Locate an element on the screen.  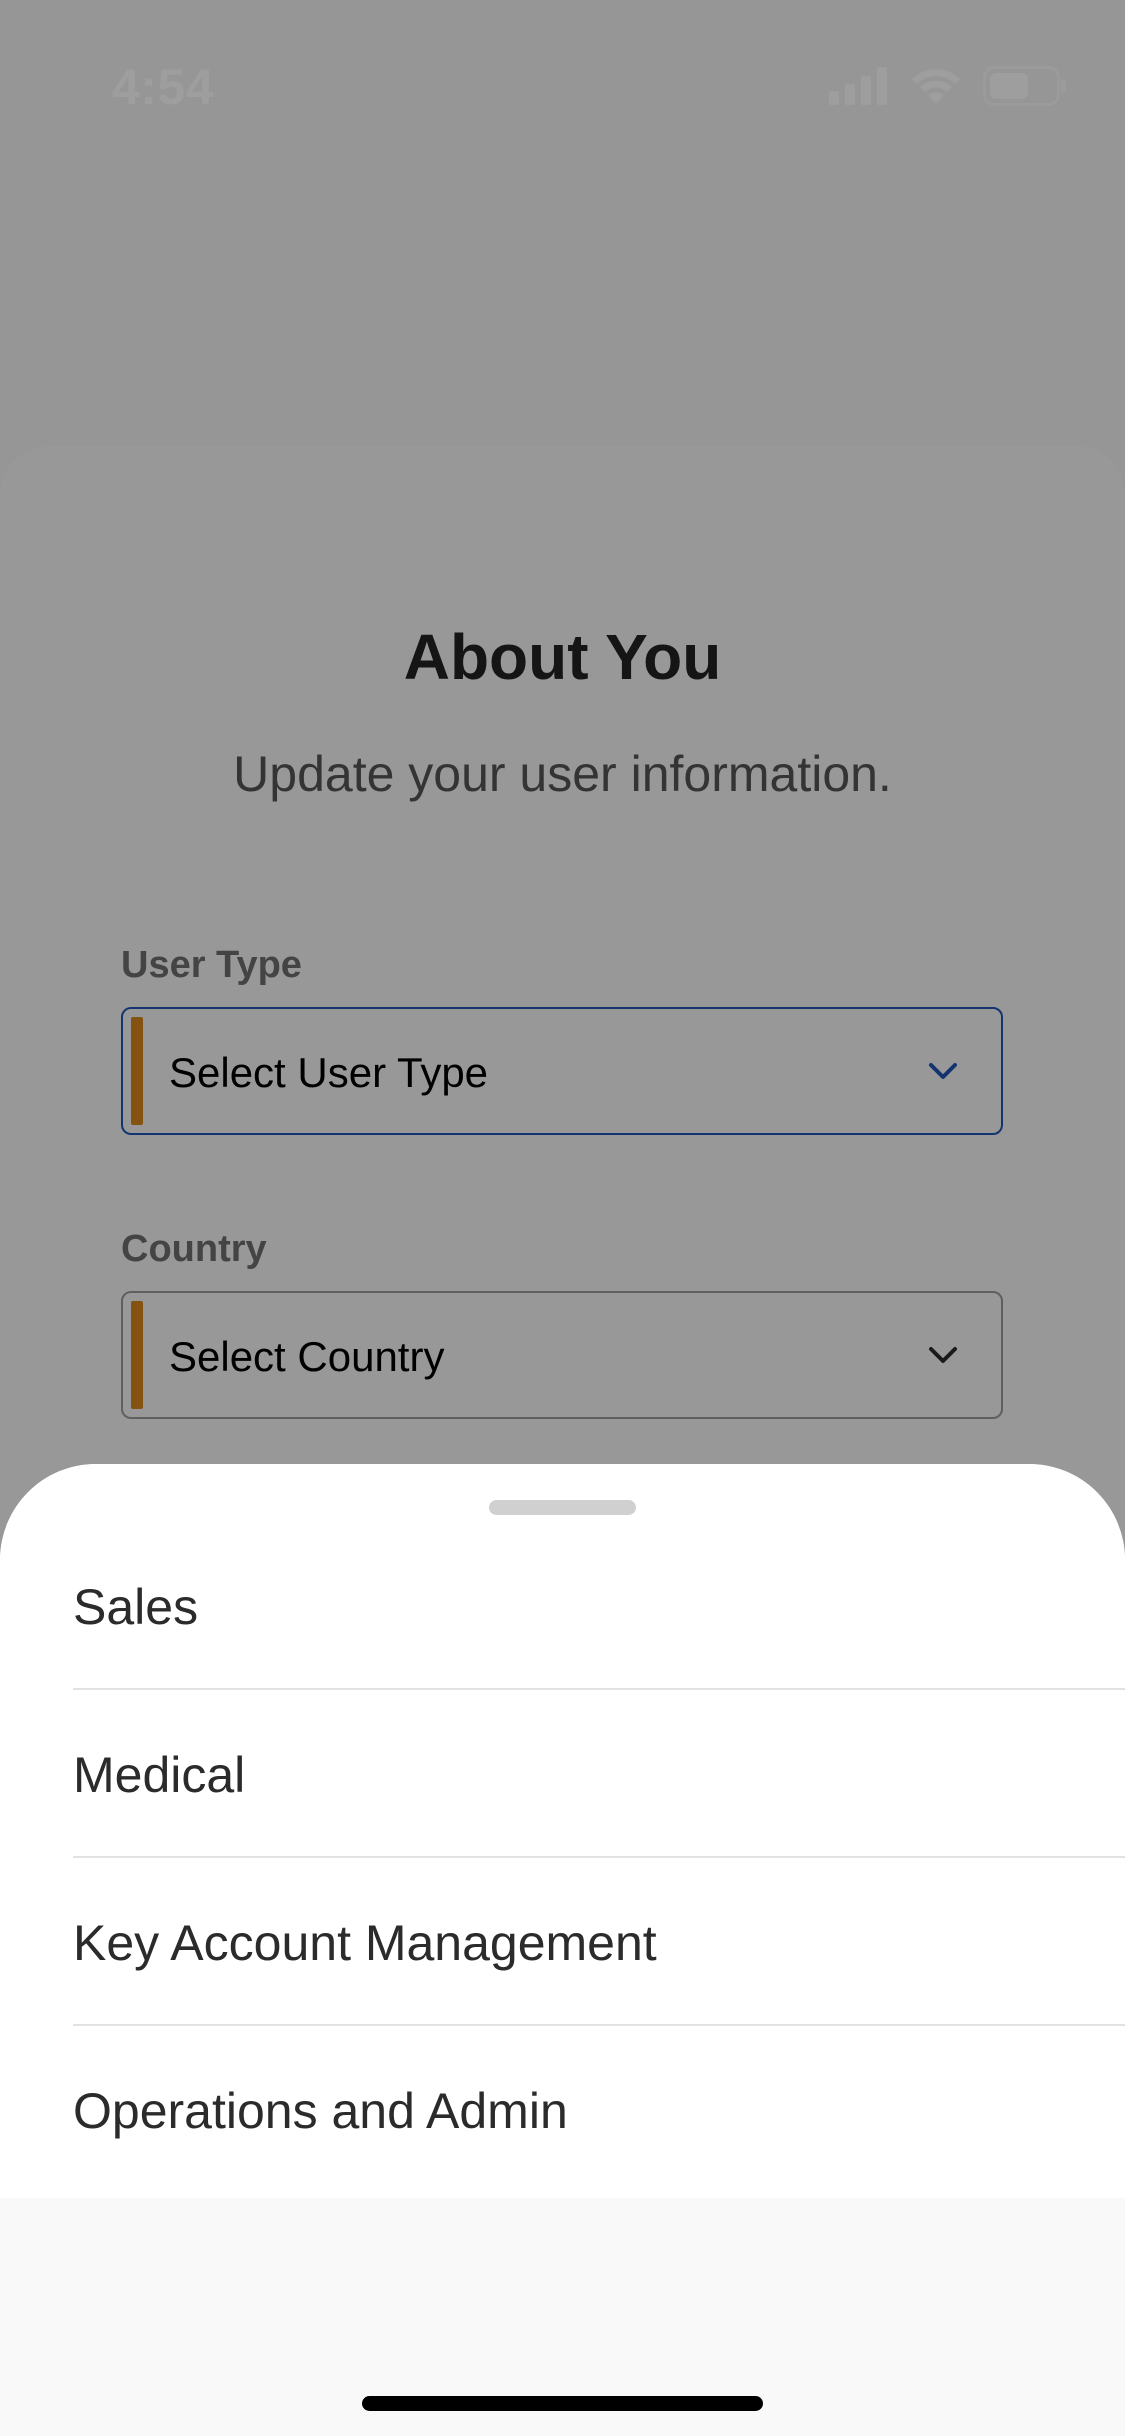
sheet-drag-handle is located at coordinates (562, 1507).